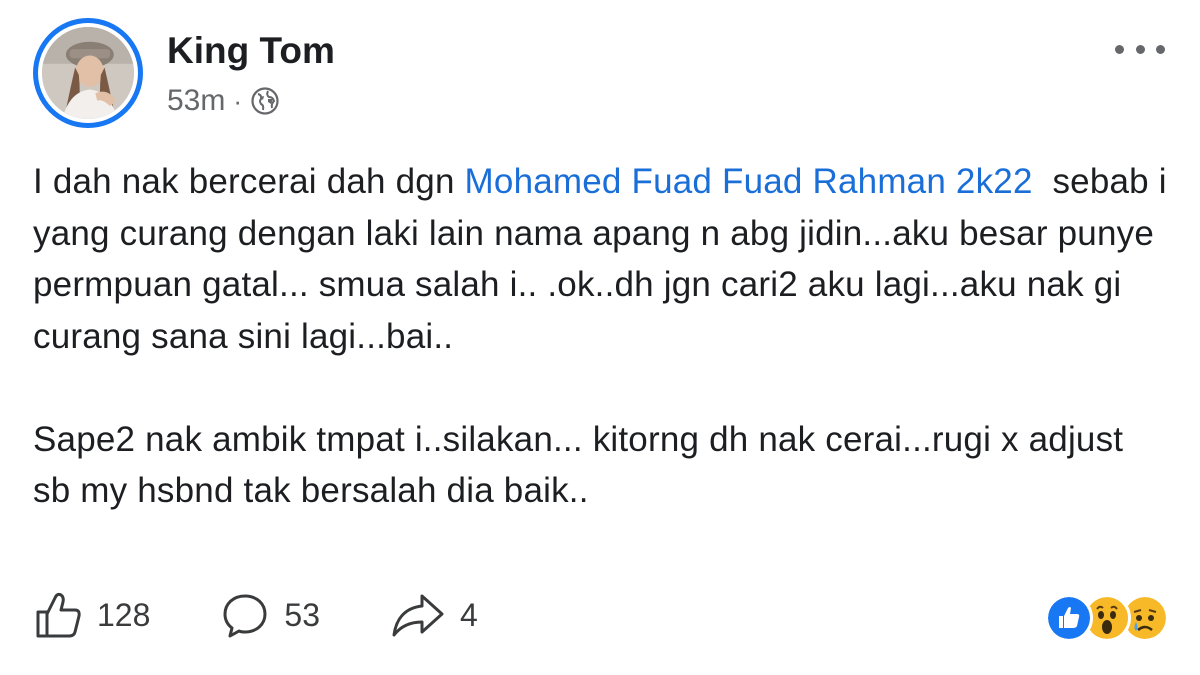  I want to click on share-icon, so click(418, 615).